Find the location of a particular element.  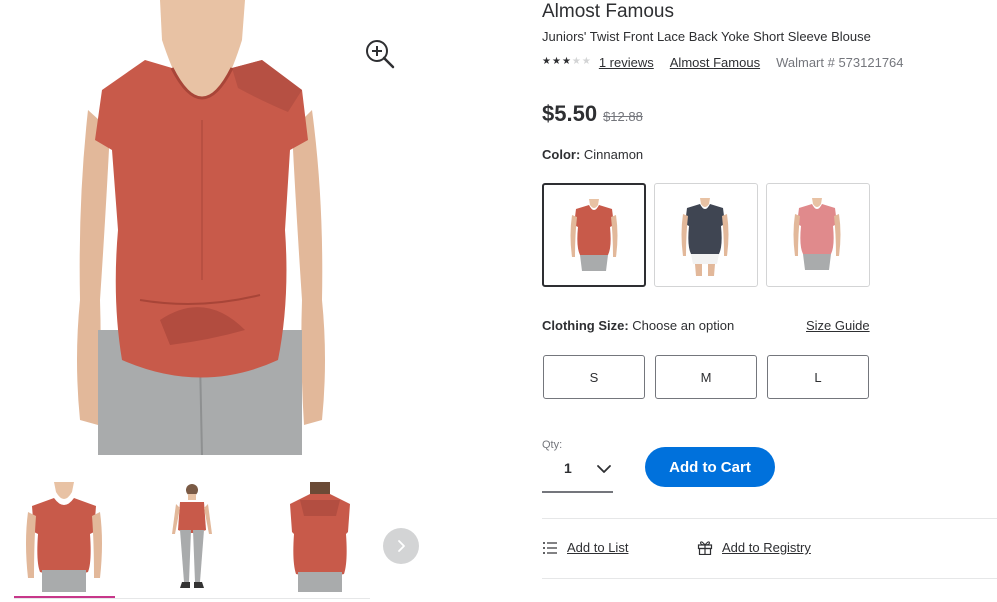

gift-icon is located at coordinates (705, 548).